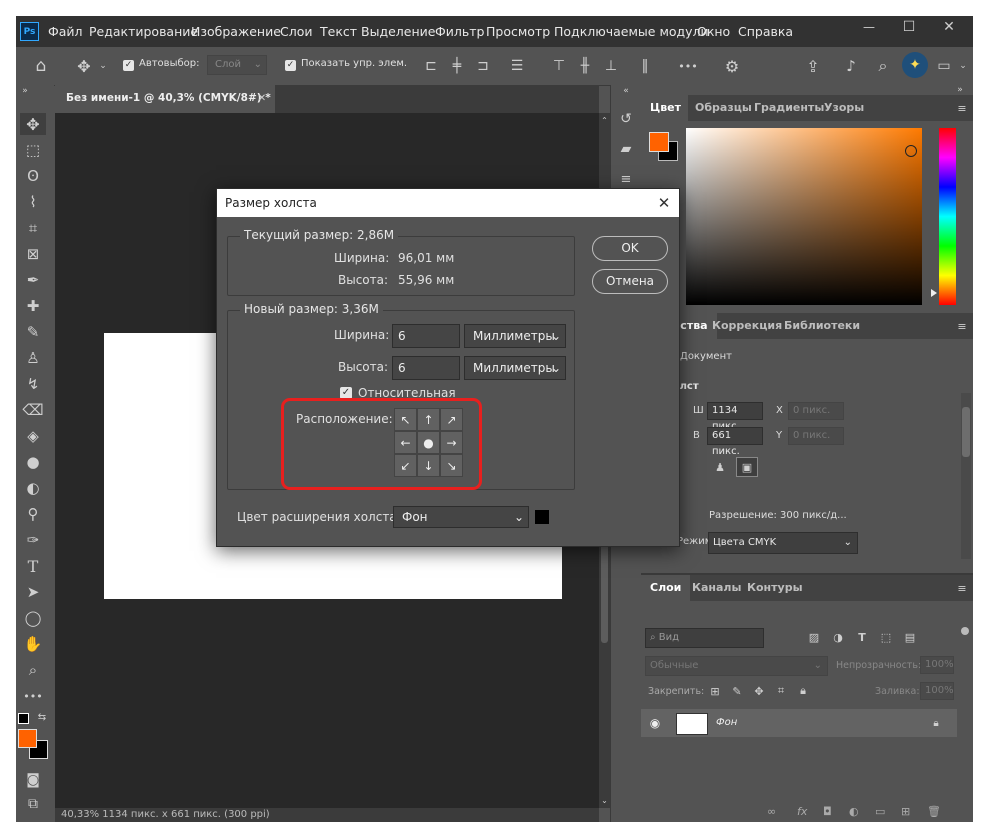 This screenshot has height=838, width=989. What do you see at coordinates (483, 66) in the screenshot?
I see `align-right-icon: ⊐` at bounding box center [483, 66].